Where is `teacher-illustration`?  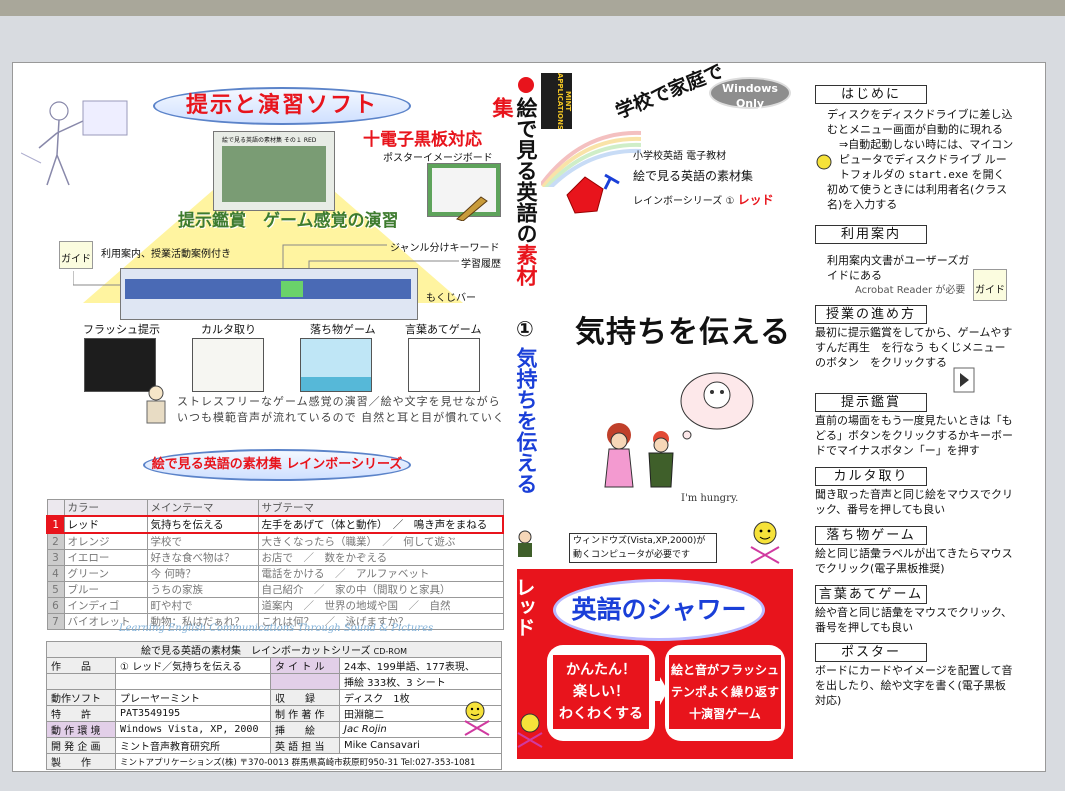
teacher-illustration is located at coordinates (74, 143).